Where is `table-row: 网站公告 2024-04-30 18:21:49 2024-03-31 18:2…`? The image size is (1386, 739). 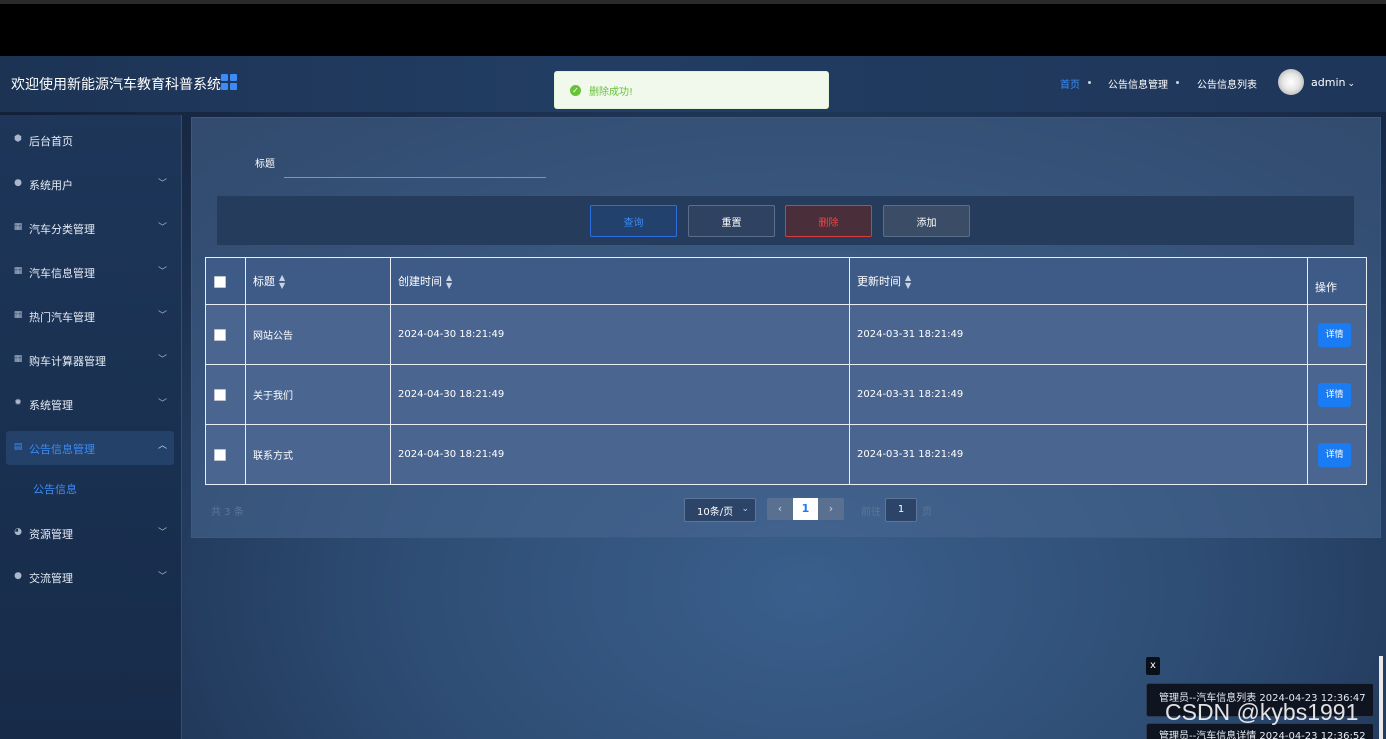 table-row: 网站公告 2024-04-30 18:21:49 2024-03-31 18:2… is located at coordinates (786, 334).